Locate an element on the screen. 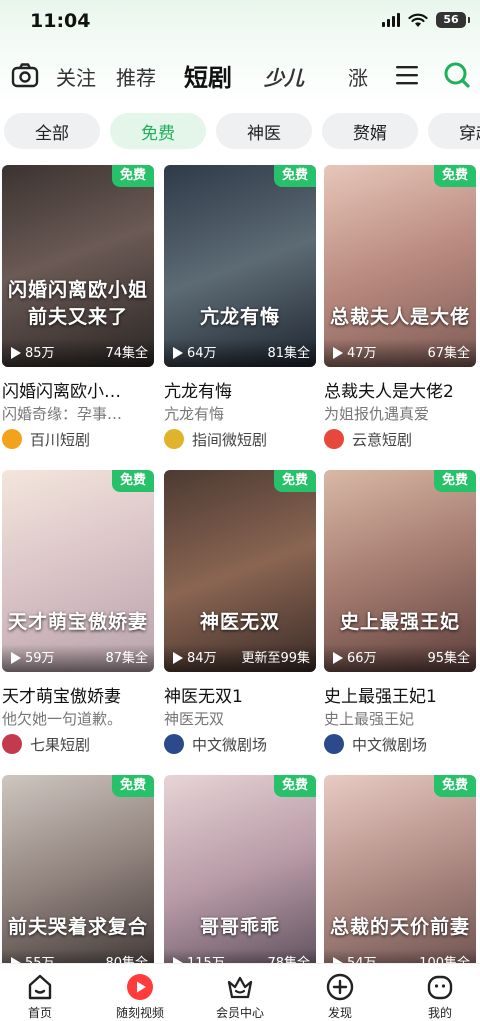 Image resolution: width=480 pixels, height=1021 pixels. filter-doctor: 神医 is located at coordinates (264, 131).